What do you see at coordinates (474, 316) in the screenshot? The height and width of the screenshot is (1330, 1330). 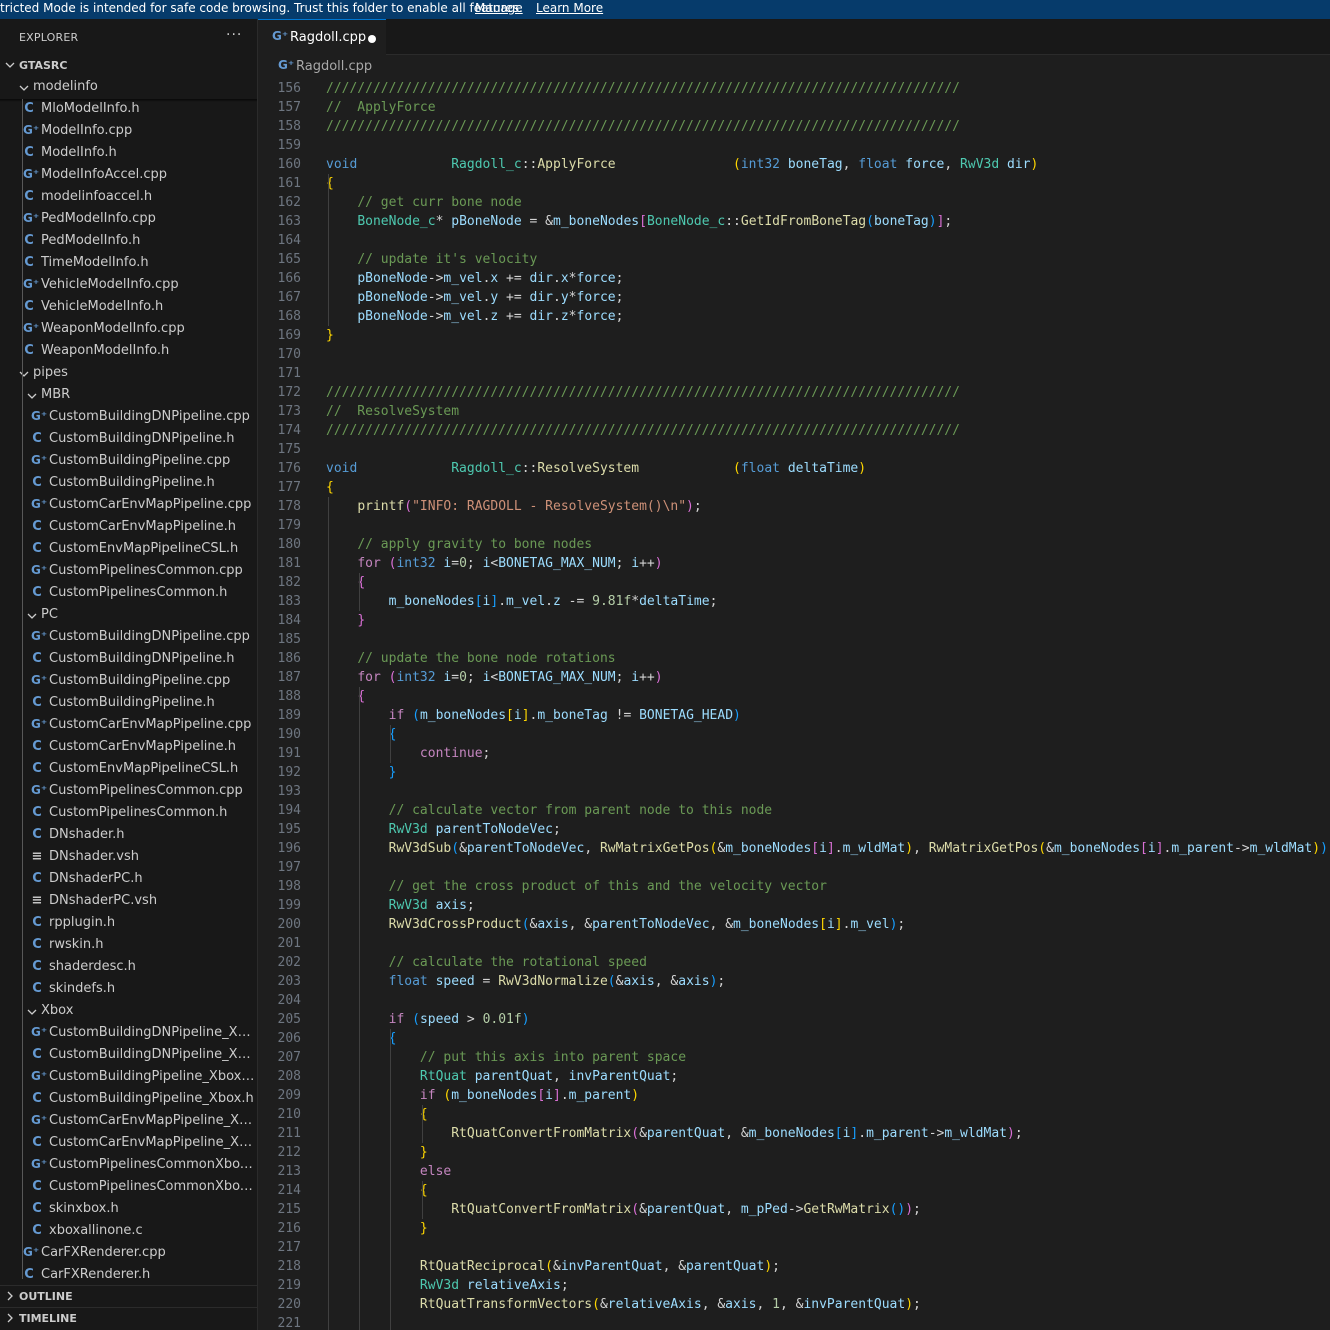 I see `code-line: pBoneNode->m_vel.z += dir.z*force;` at bounding box center [474, 316].